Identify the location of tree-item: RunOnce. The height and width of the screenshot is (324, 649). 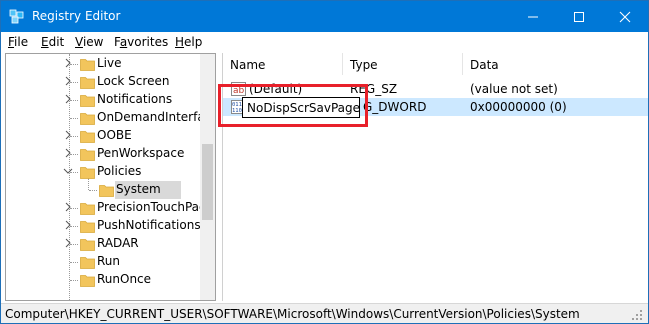
(103, 280).